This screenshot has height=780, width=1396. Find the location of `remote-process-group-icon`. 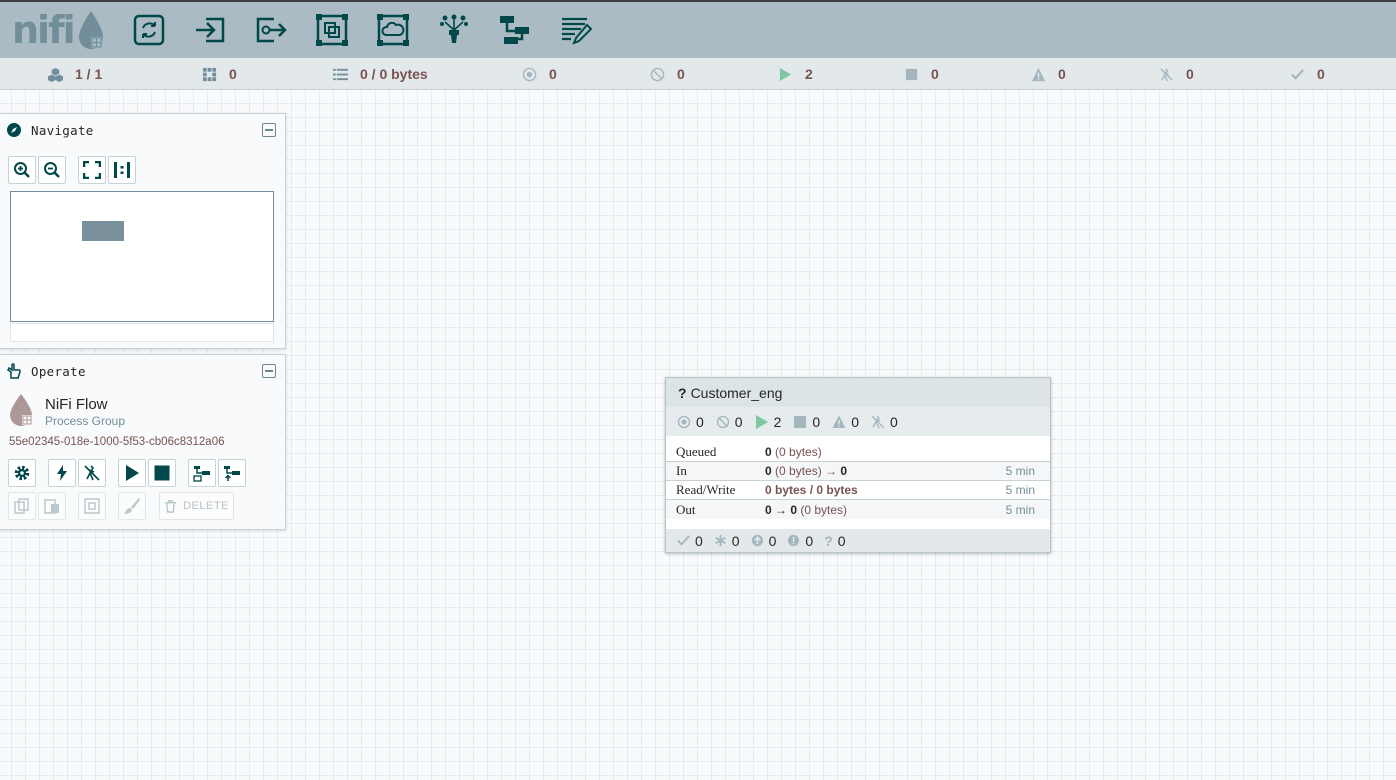

remote-process-group-icon is located at coordinates (393, 30).